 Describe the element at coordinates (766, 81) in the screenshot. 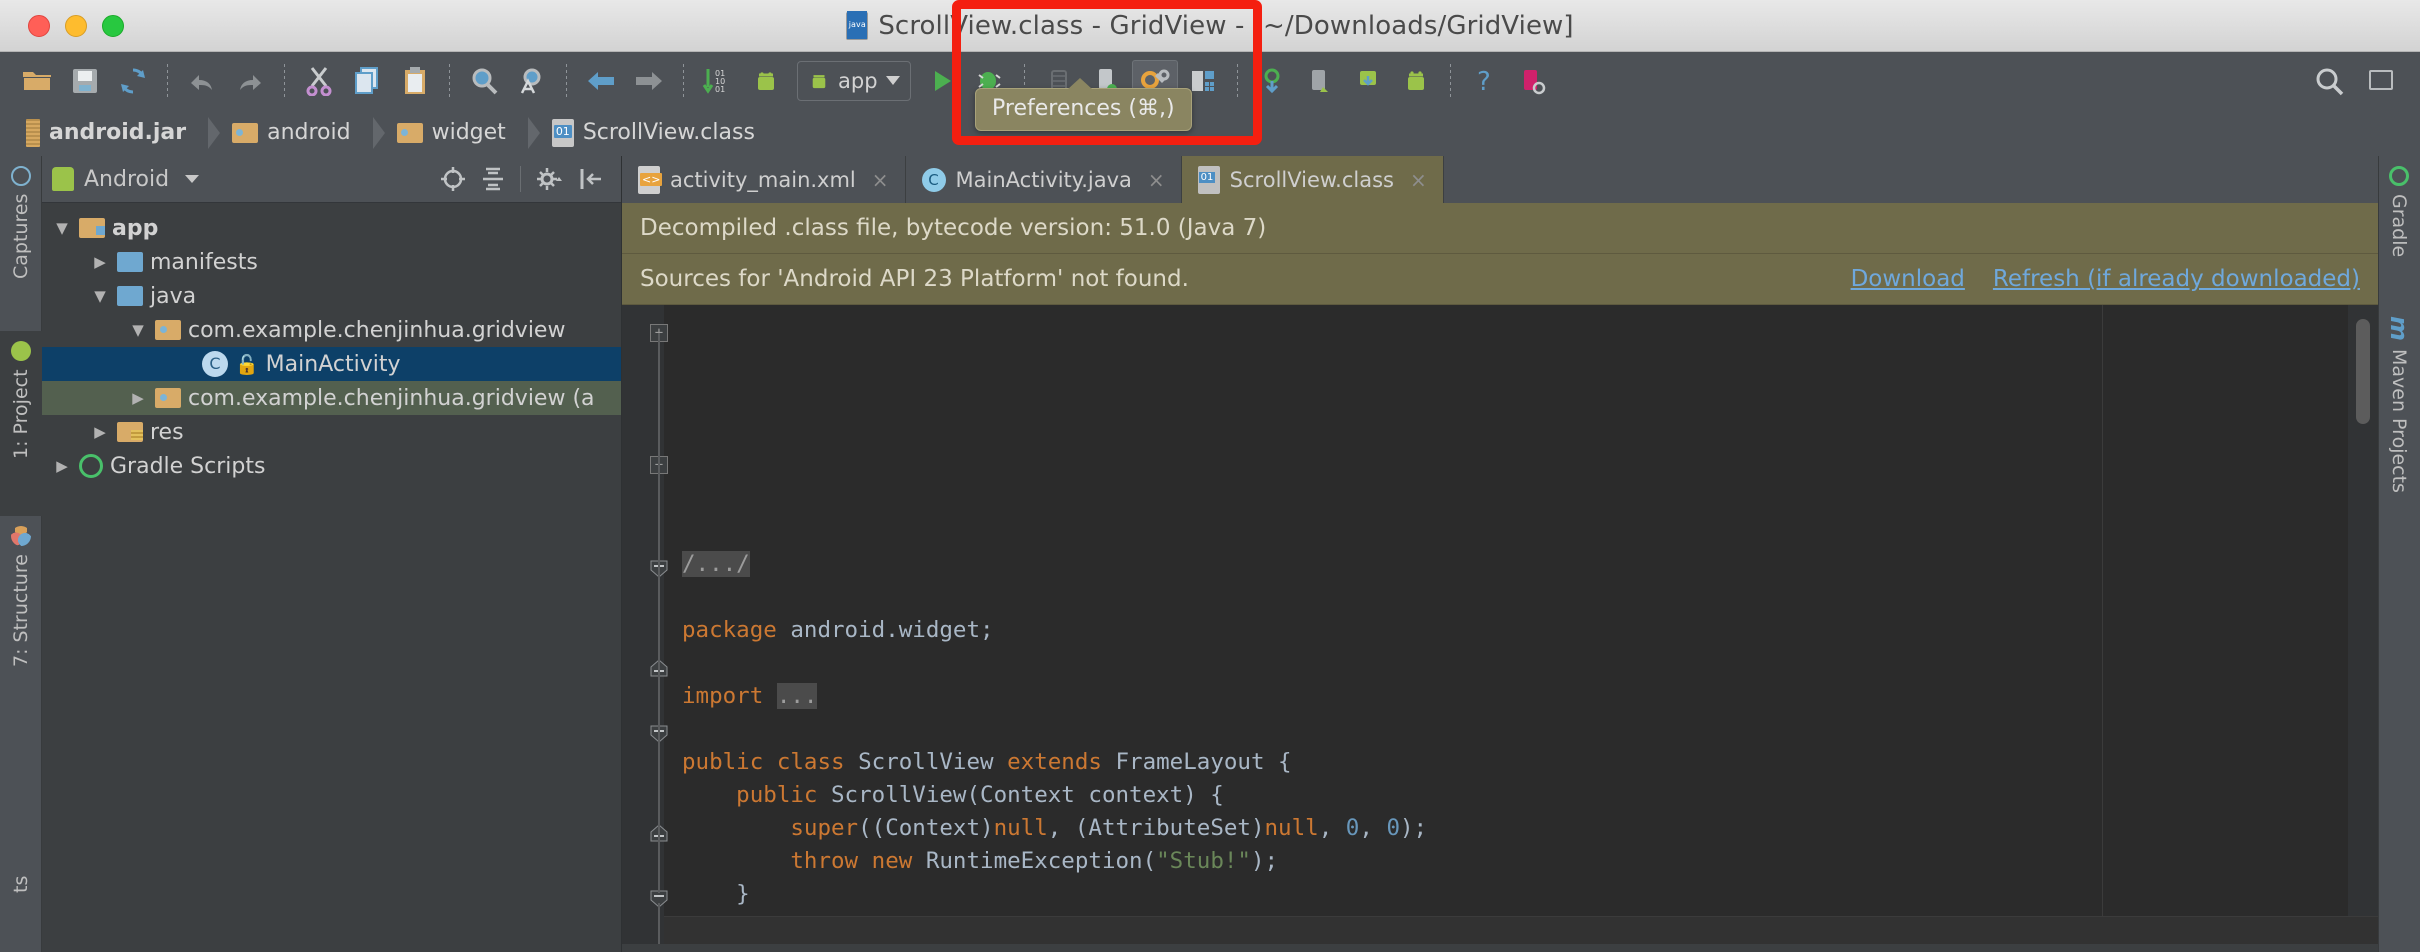

I see `gradle-sync-icon` at that location.